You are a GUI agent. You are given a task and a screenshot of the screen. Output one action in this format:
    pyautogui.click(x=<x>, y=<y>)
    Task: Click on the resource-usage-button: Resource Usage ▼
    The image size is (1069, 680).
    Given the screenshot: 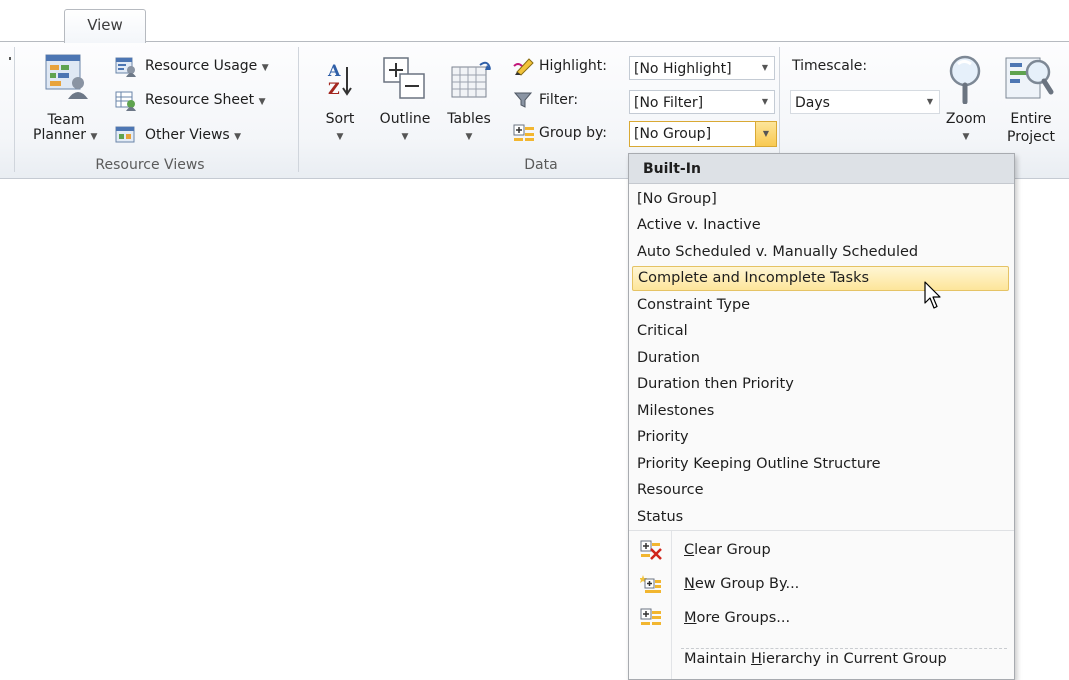 What is the action you would take?
    pyautogui.click(x=207, y=66)
    